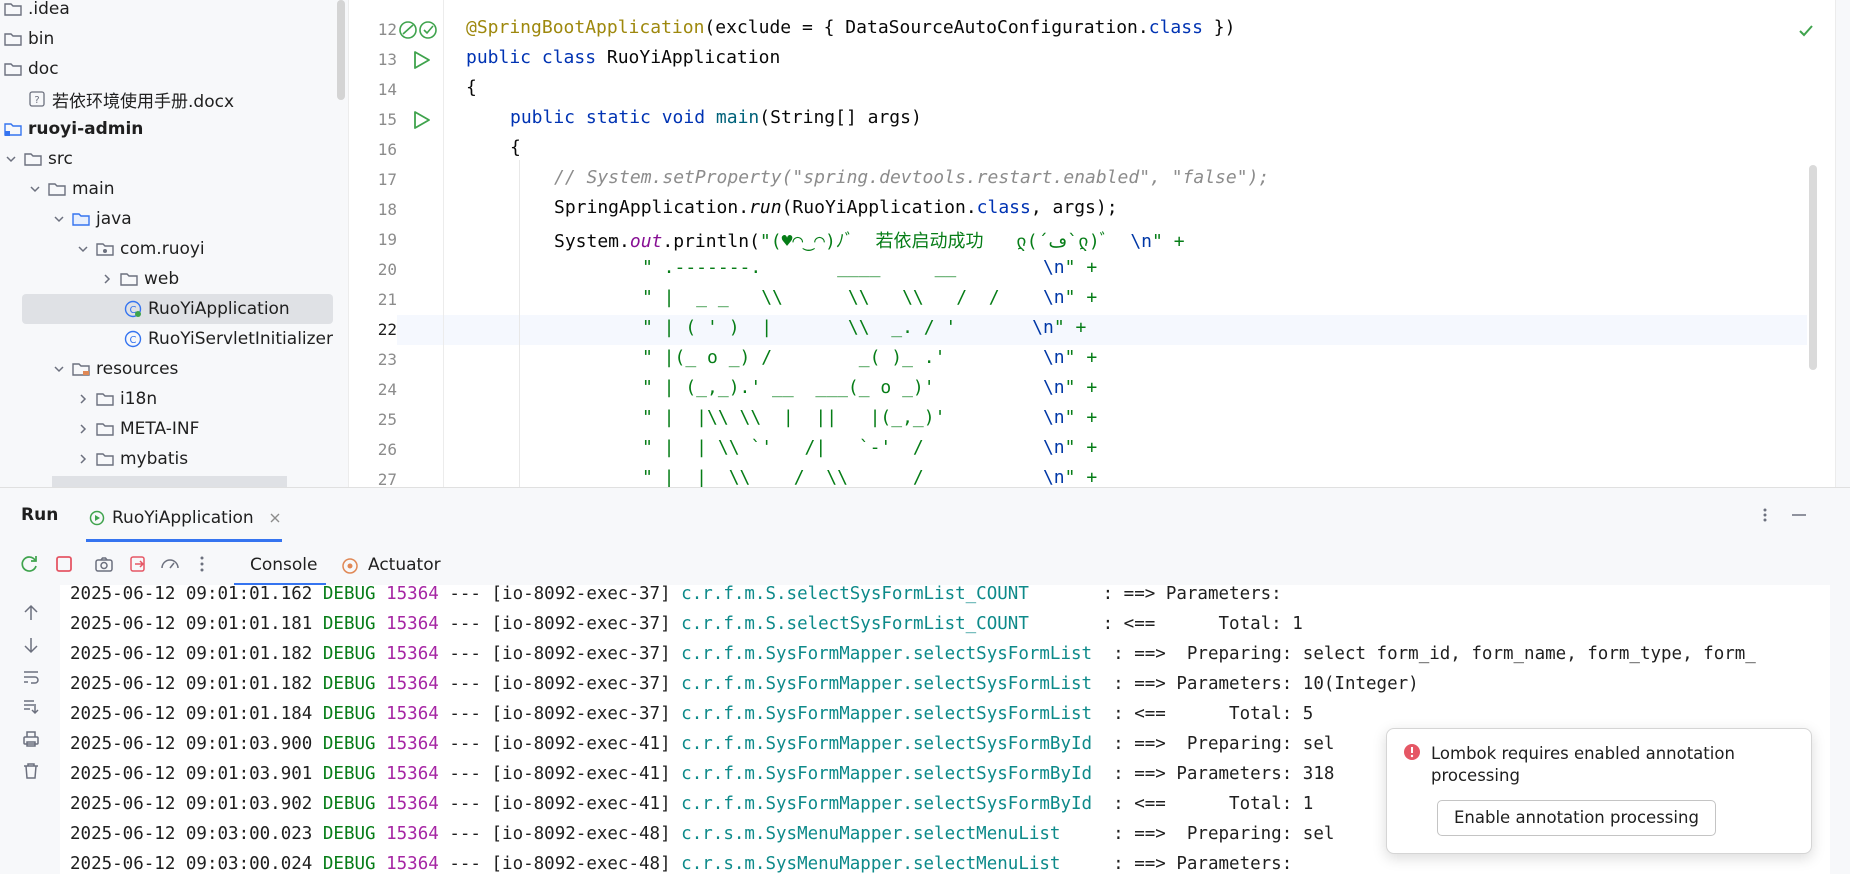 The height and width of the screenshot is (874, 1850). Describe the element at coordinates (172, 69) in the screenshot. I see `tree-item-doc: doc` at that location.